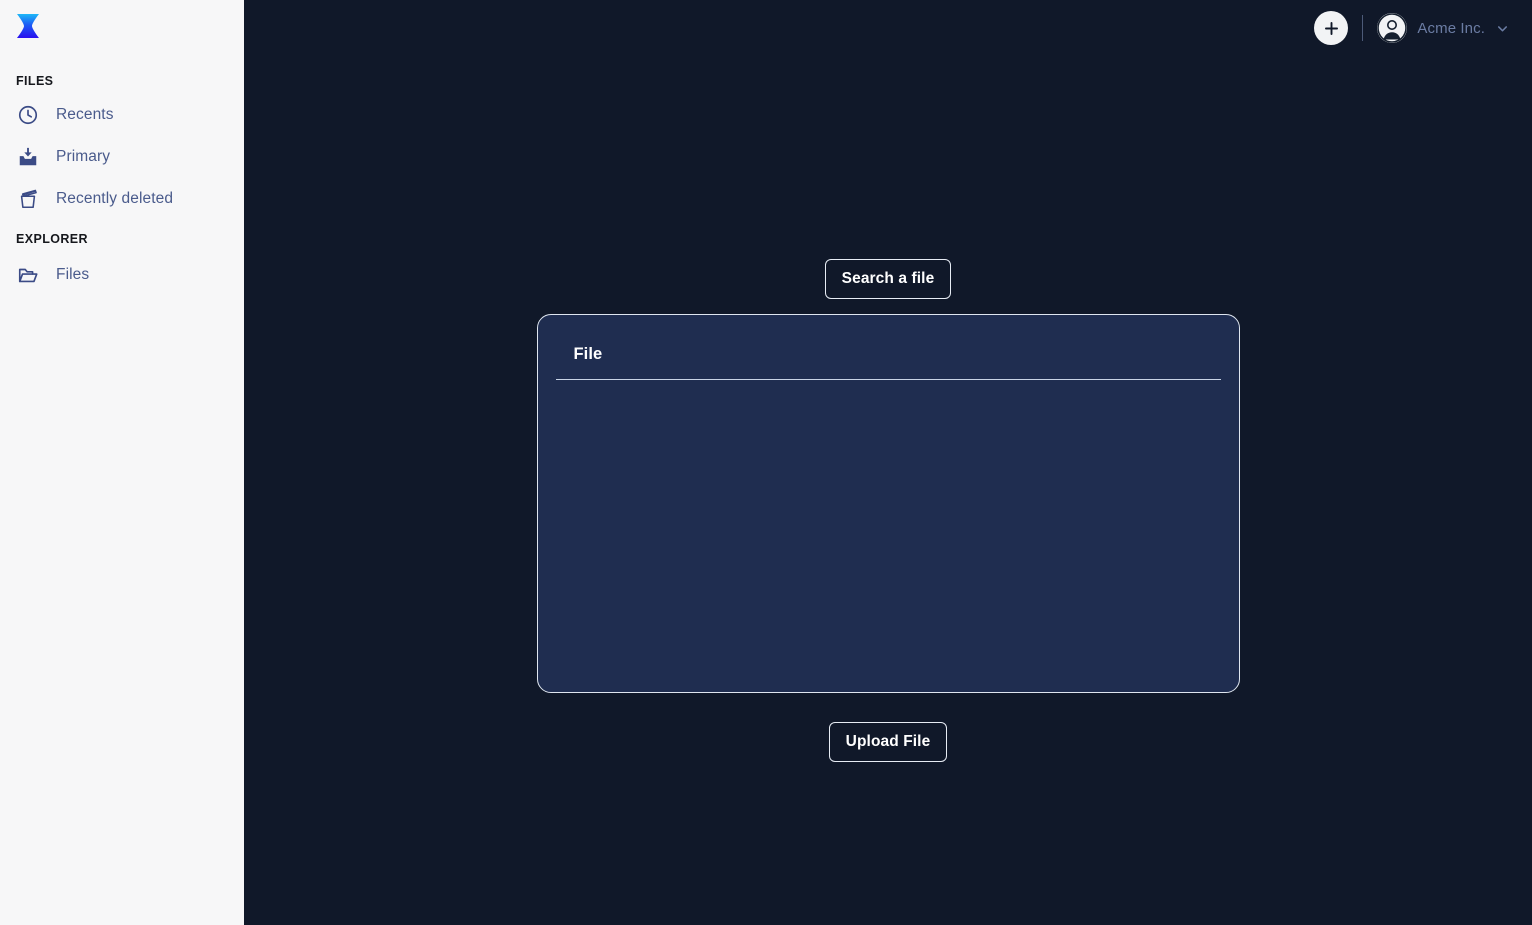  What do you see at coordinates (115, 198) in the screenshot?
I see `sidebar-item-label-recently-deleted: Recently deleted` at bounding box center [115, 198].